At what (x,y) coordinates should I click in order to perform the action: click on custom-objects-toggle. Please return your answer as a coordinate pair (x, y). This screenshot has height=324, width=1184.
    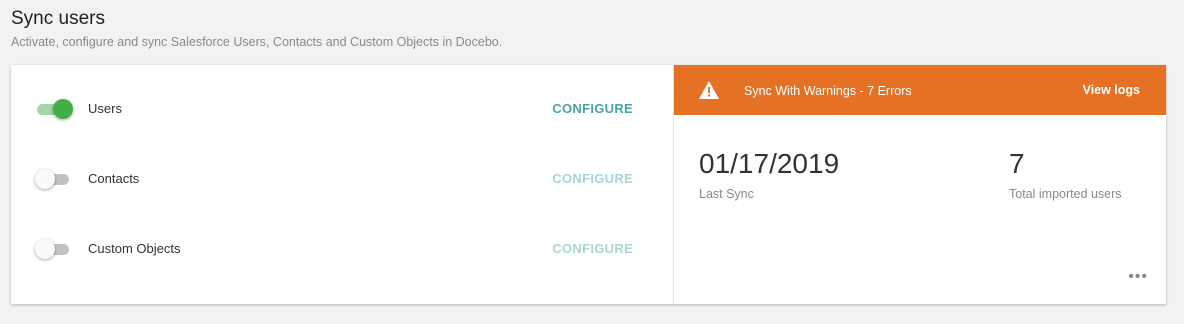
    Looking at the image, I should click on (53, 249).